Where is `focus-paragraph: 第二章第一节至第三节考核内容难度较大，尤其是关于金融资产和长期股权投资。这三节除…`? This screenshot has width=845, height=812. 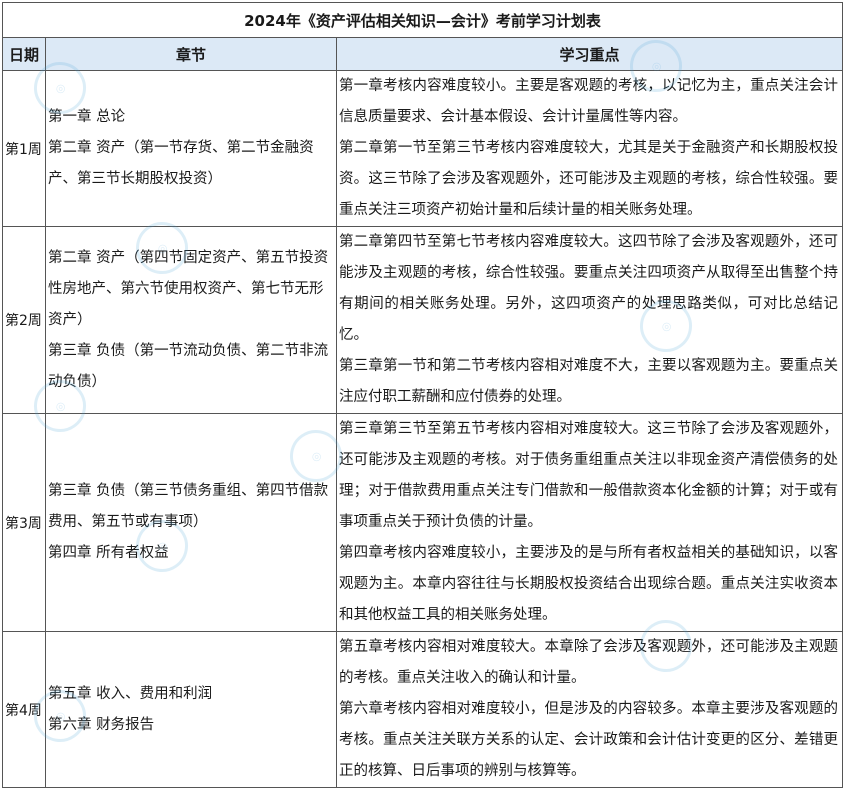
focus-paragraph: 第二章第一节至第三节考核内容难度较大，尤其是关于金融资产和长期股权投资。这三节除… is located at coordinates (589, 179).